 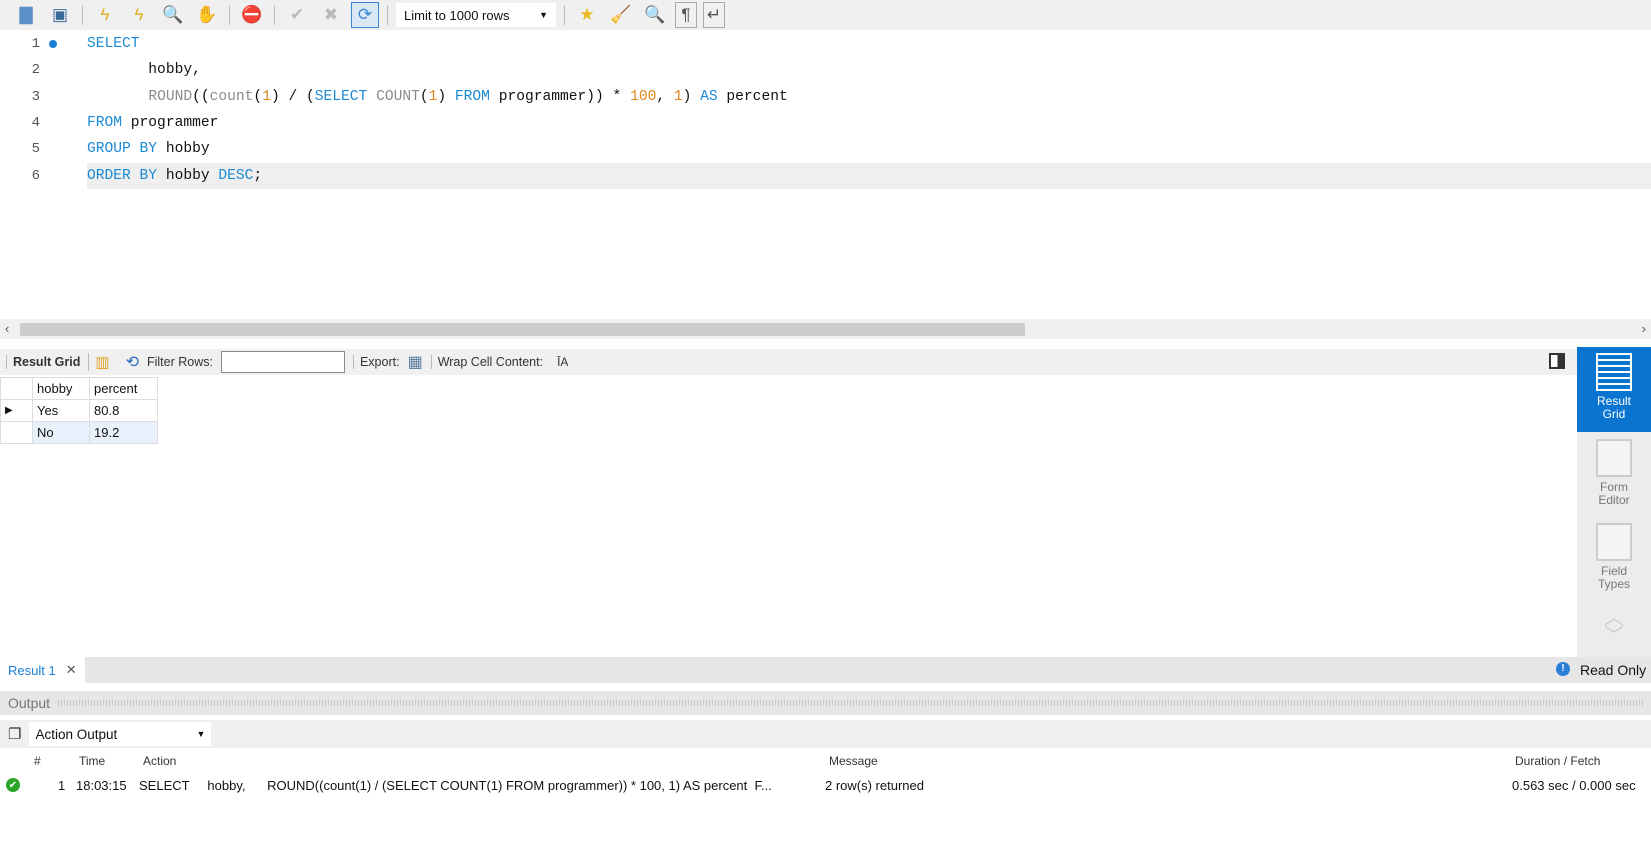 I want to click on read-only-status: Read Only, so click(x=1613, y=670).